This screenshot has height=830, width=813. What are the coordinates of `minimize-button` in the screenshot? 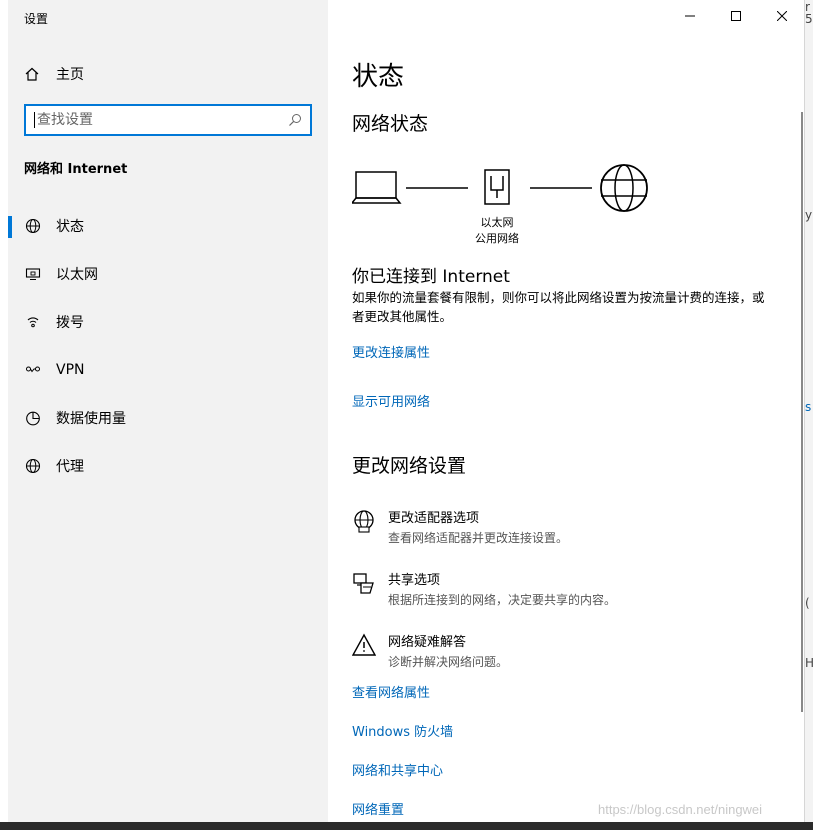 It's located at (690, 16).